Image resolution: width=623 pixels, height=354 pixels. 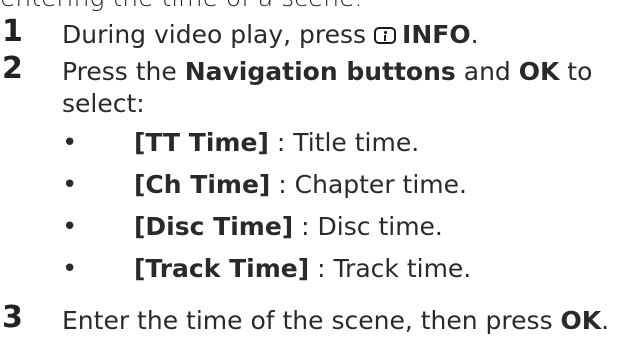 What do you see at coordinates (390, 268) in the screenshot?
I see `option-desc: : Track time.` at bounding box center [390, 268].